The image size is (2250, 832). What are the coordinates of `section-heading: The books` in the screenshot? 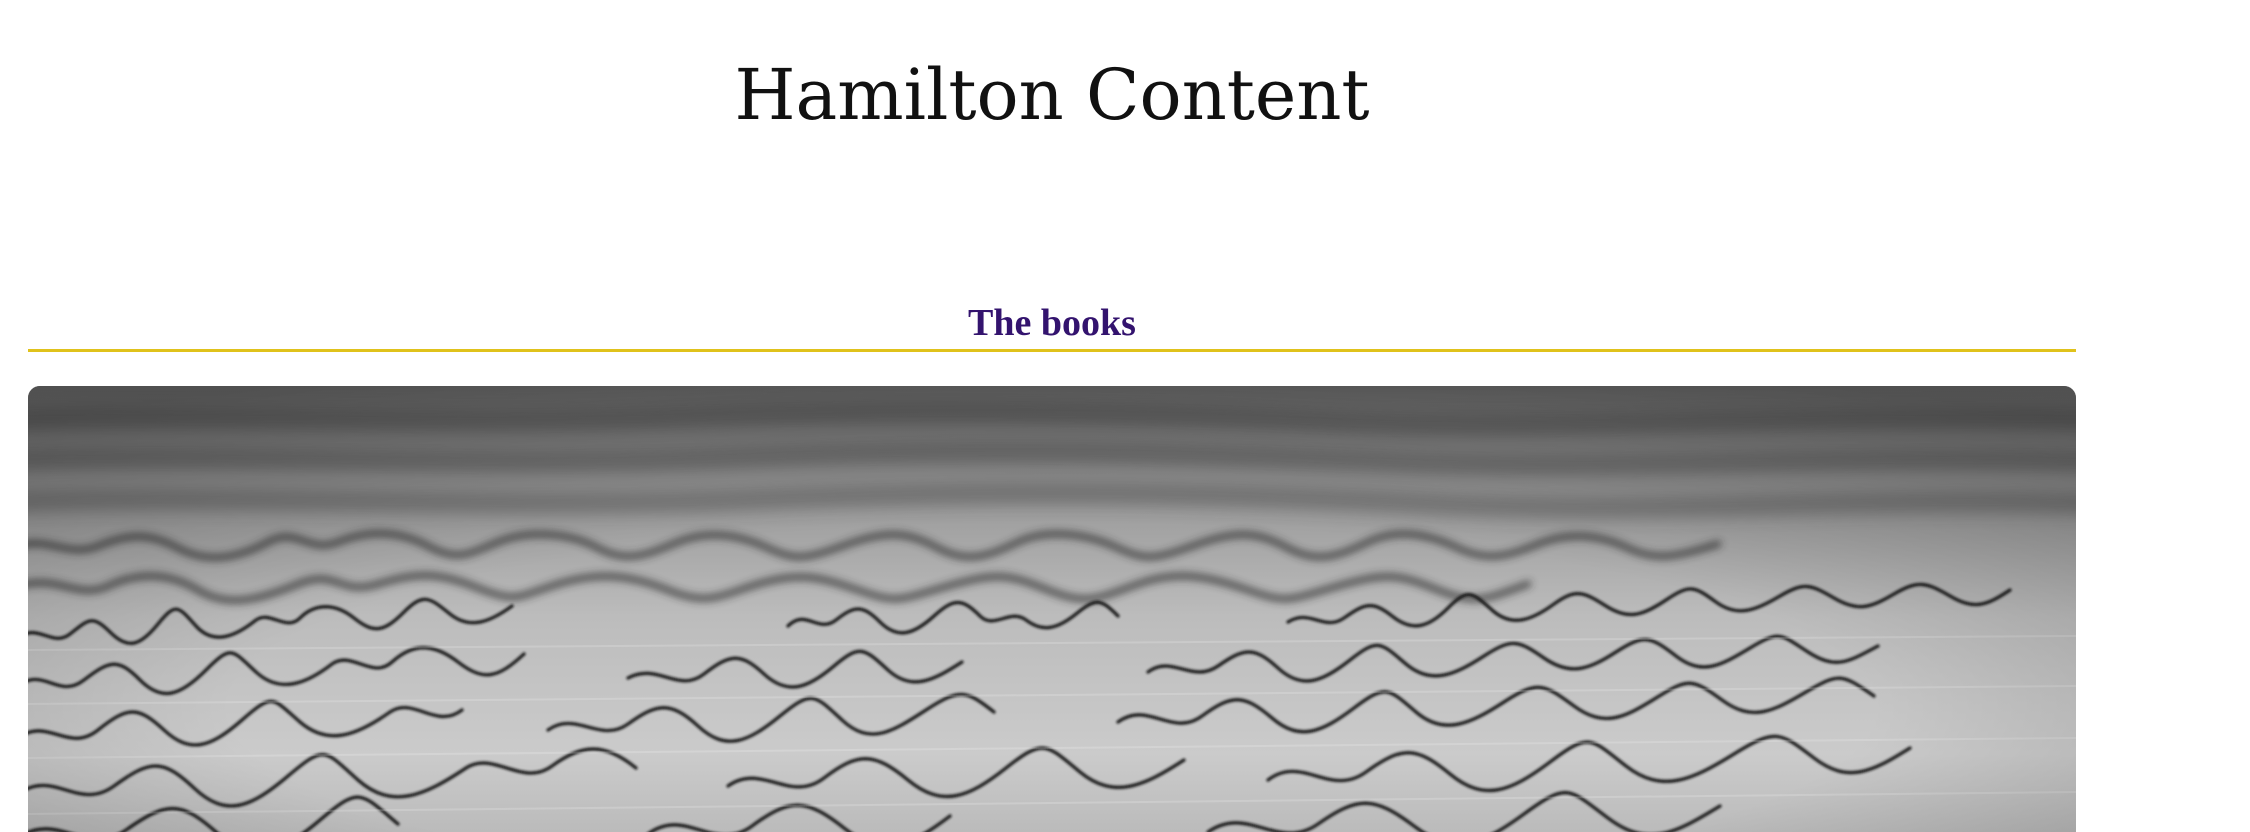 It's located at (1052, 323).